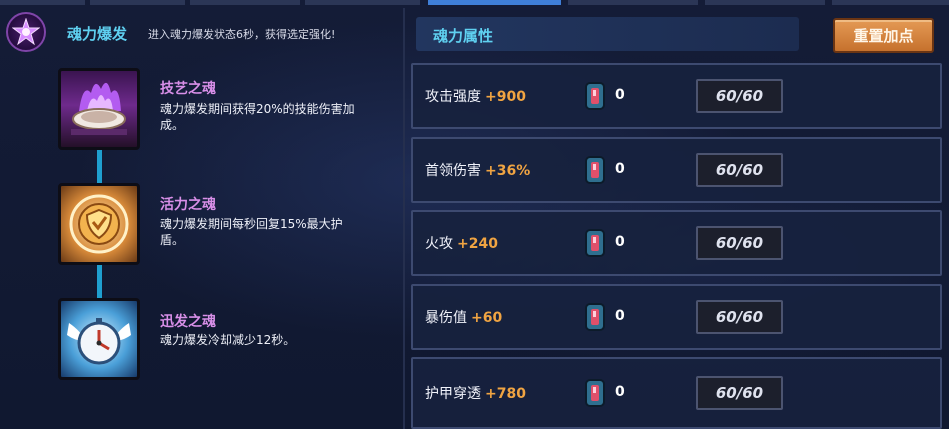 This screenshot has height=429, width=949. I want to click on attribute-label: 暴伤值 +60, so click(463, 317).